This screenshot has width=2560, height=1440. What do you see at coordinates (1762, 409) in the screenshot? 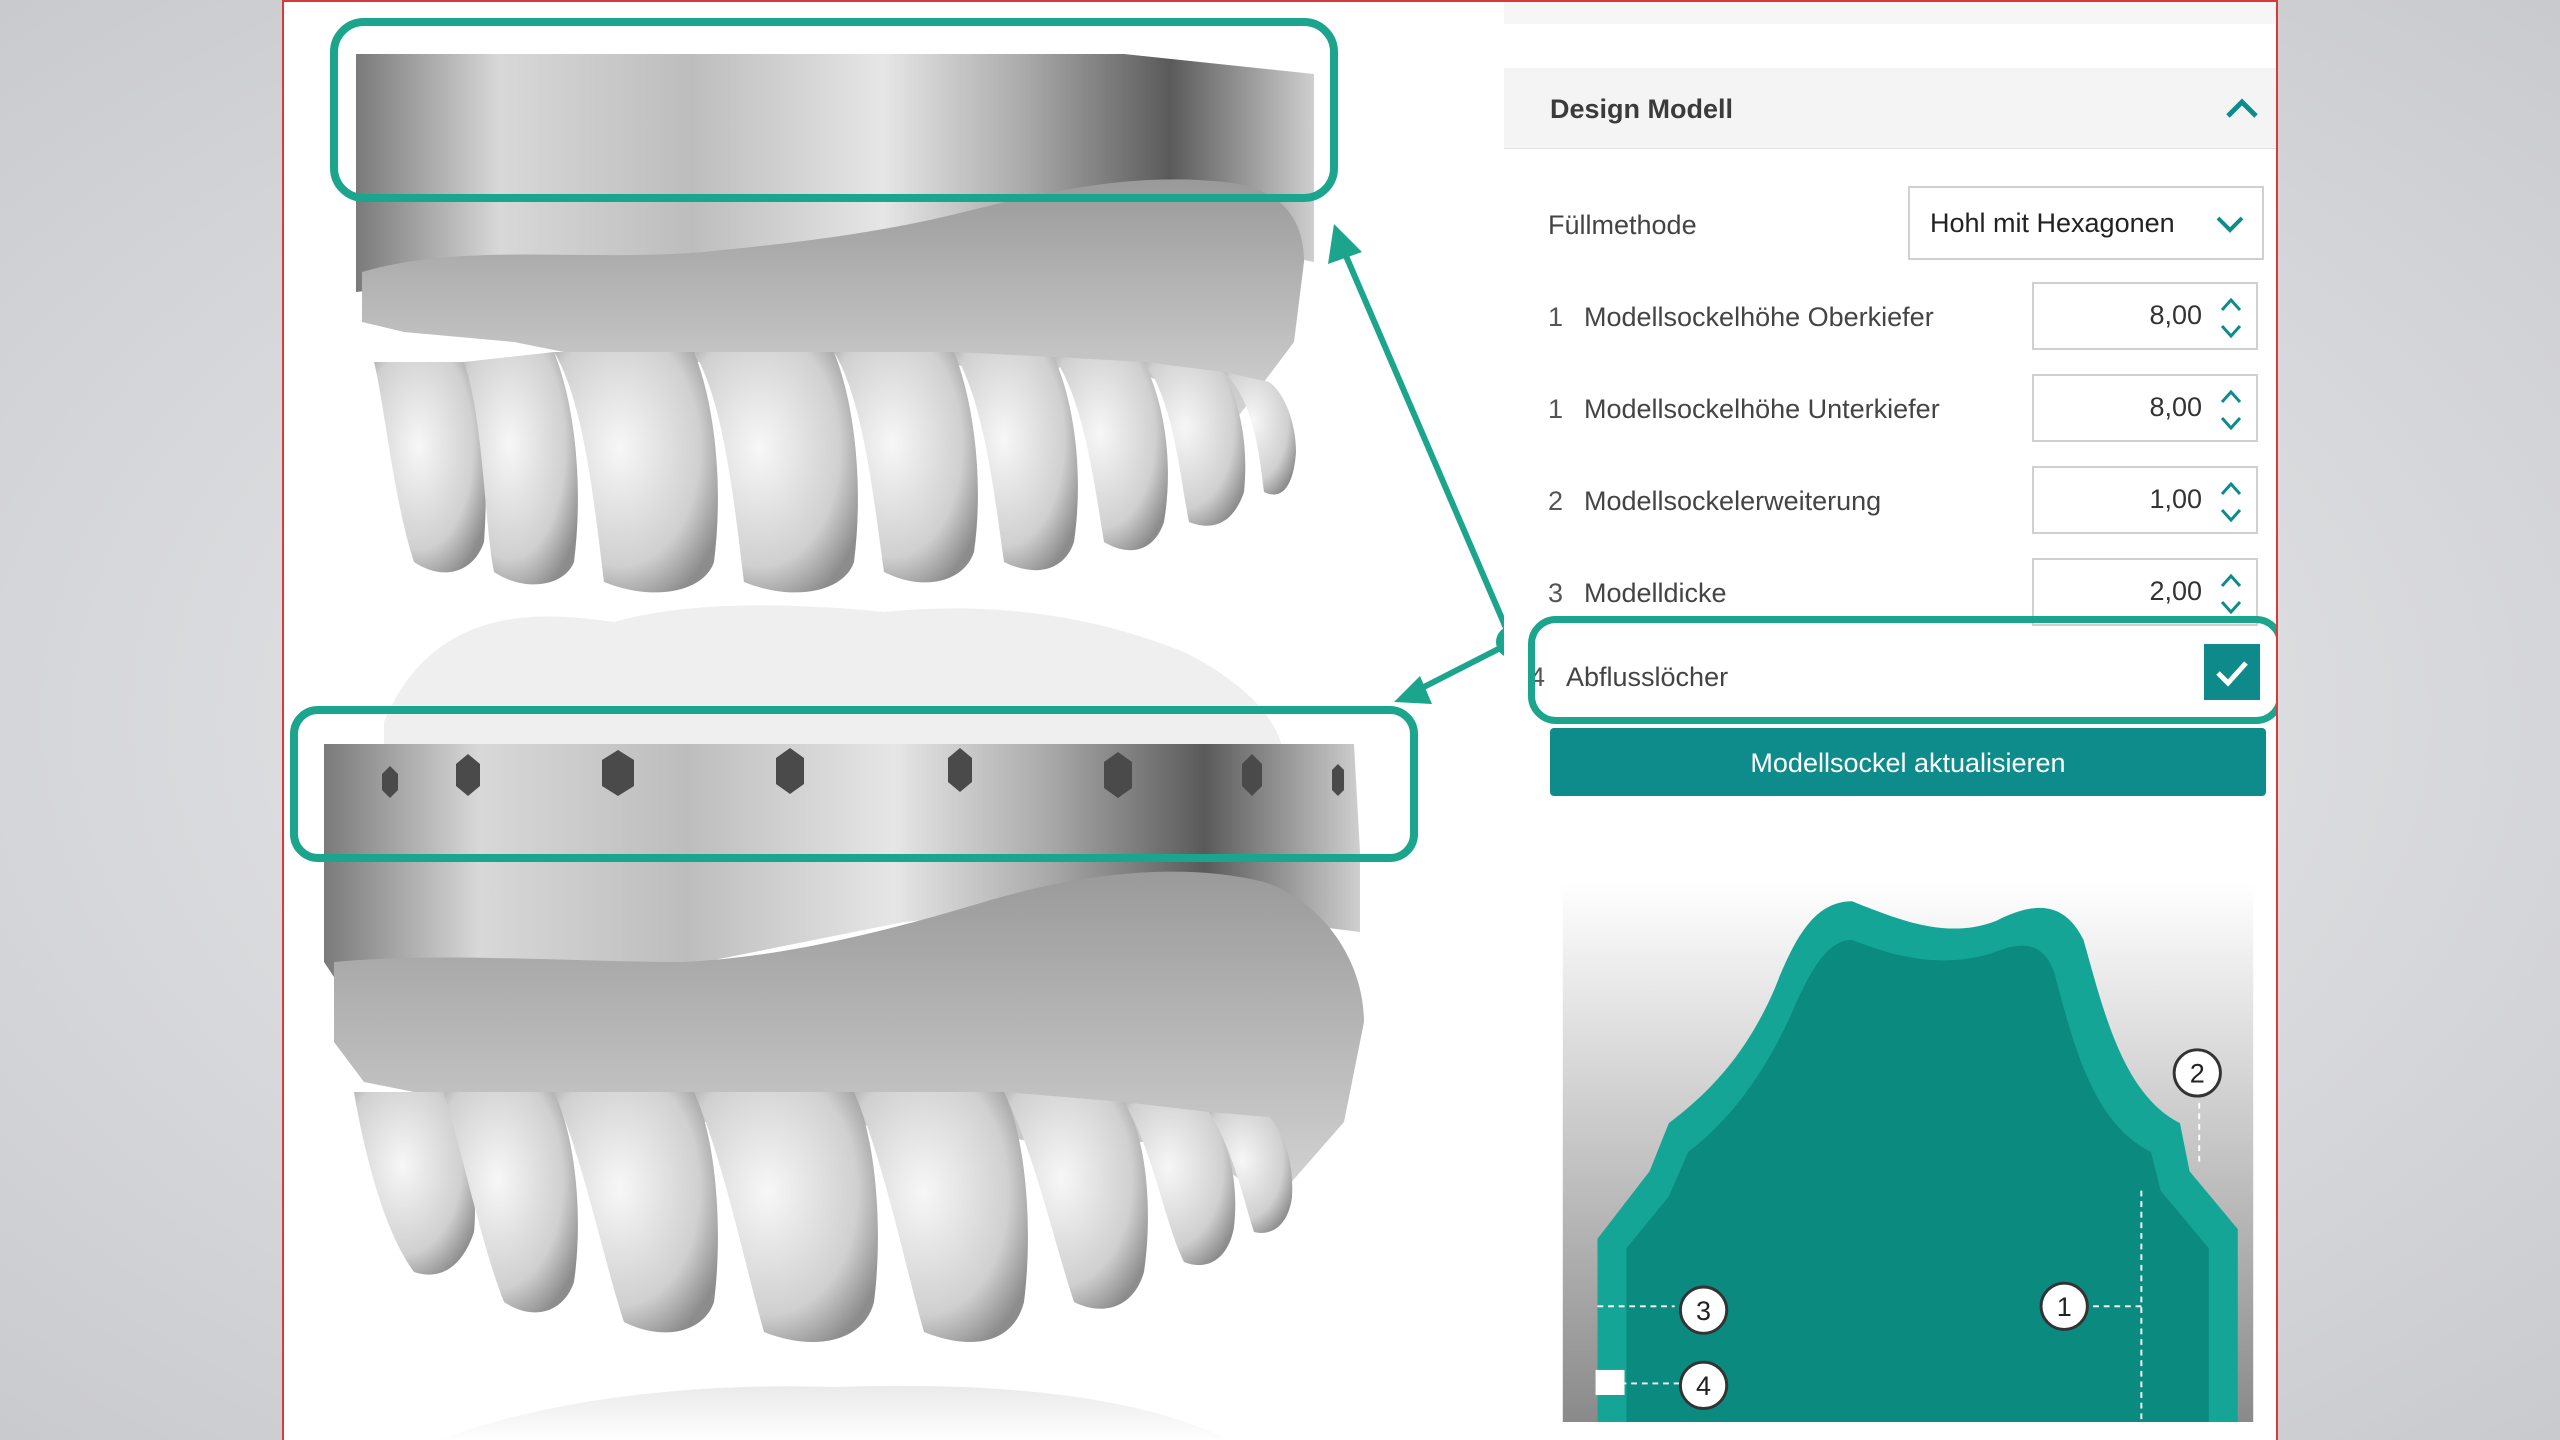
I see `field-label: Modellsockelhöhe Unterkiefer` at bounding box center [1762, 409].